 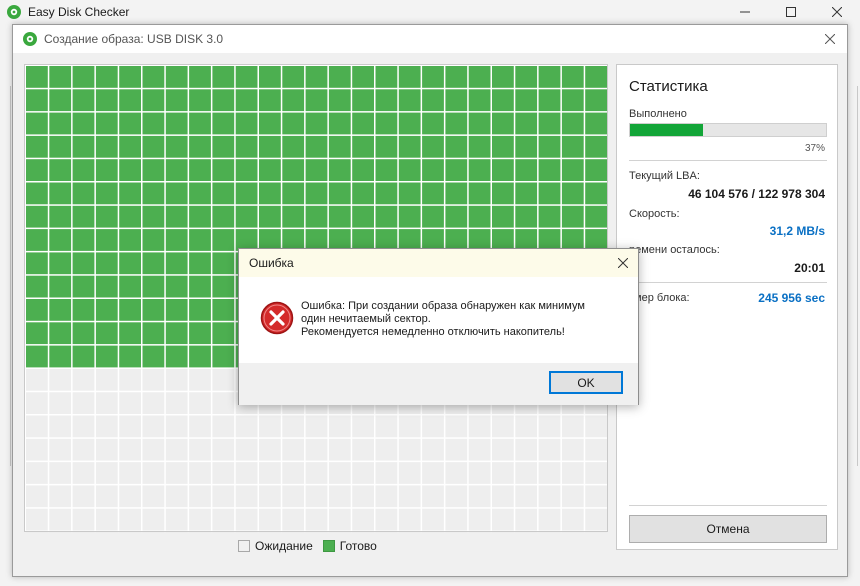 I want to click on remaining-label: ремени осталось:, so click(x=674, y=250).